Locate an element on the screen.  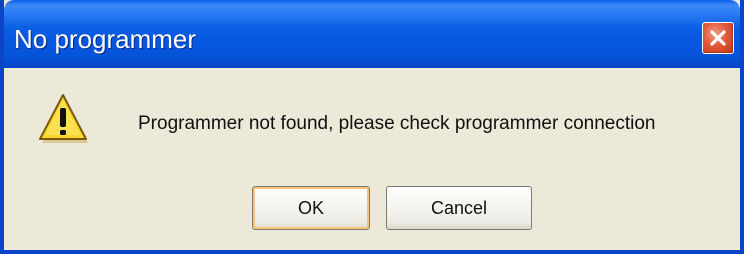
window-title: No programmer is located at coordinates (105, 39).